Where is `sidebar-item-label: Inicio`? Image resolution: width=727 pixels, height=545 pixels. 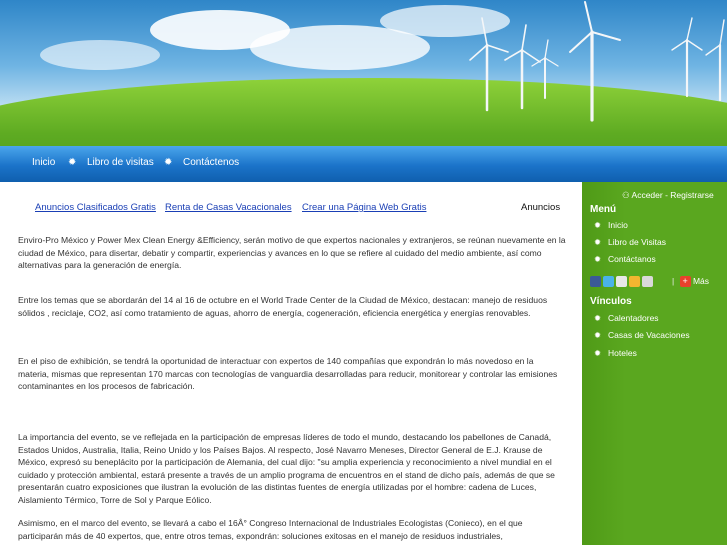
sidebar-item-label: Inicio is located at coordinates (618, 225).